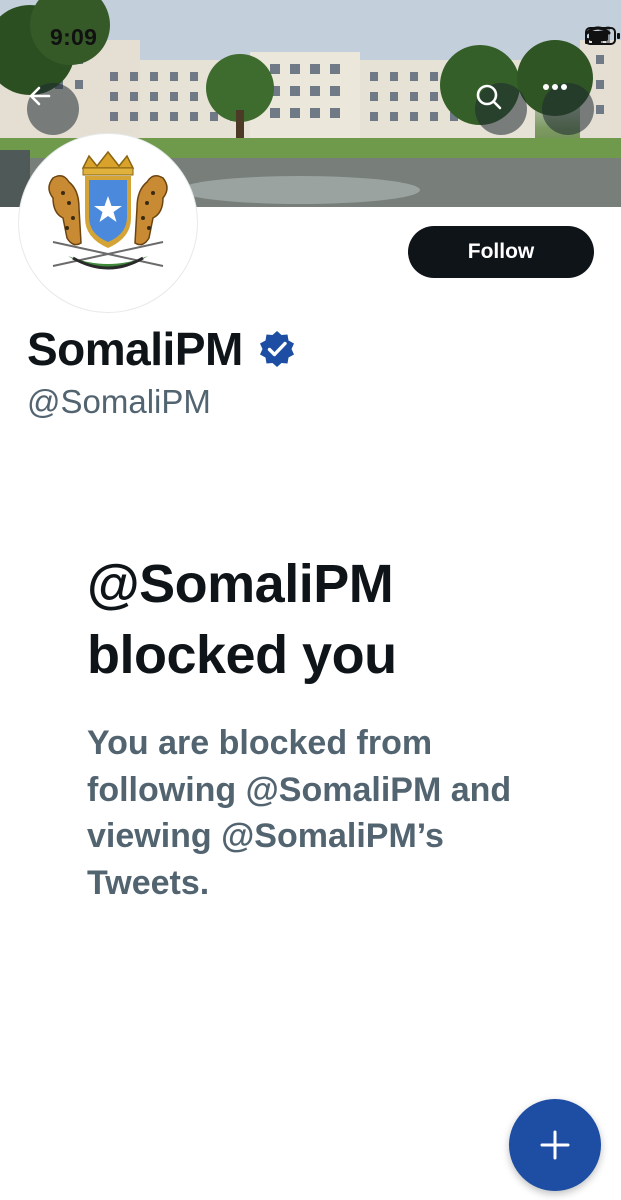 This screenshot has height=1200, width=621. I want to click on arrow-left-icon, so click(40, 96).